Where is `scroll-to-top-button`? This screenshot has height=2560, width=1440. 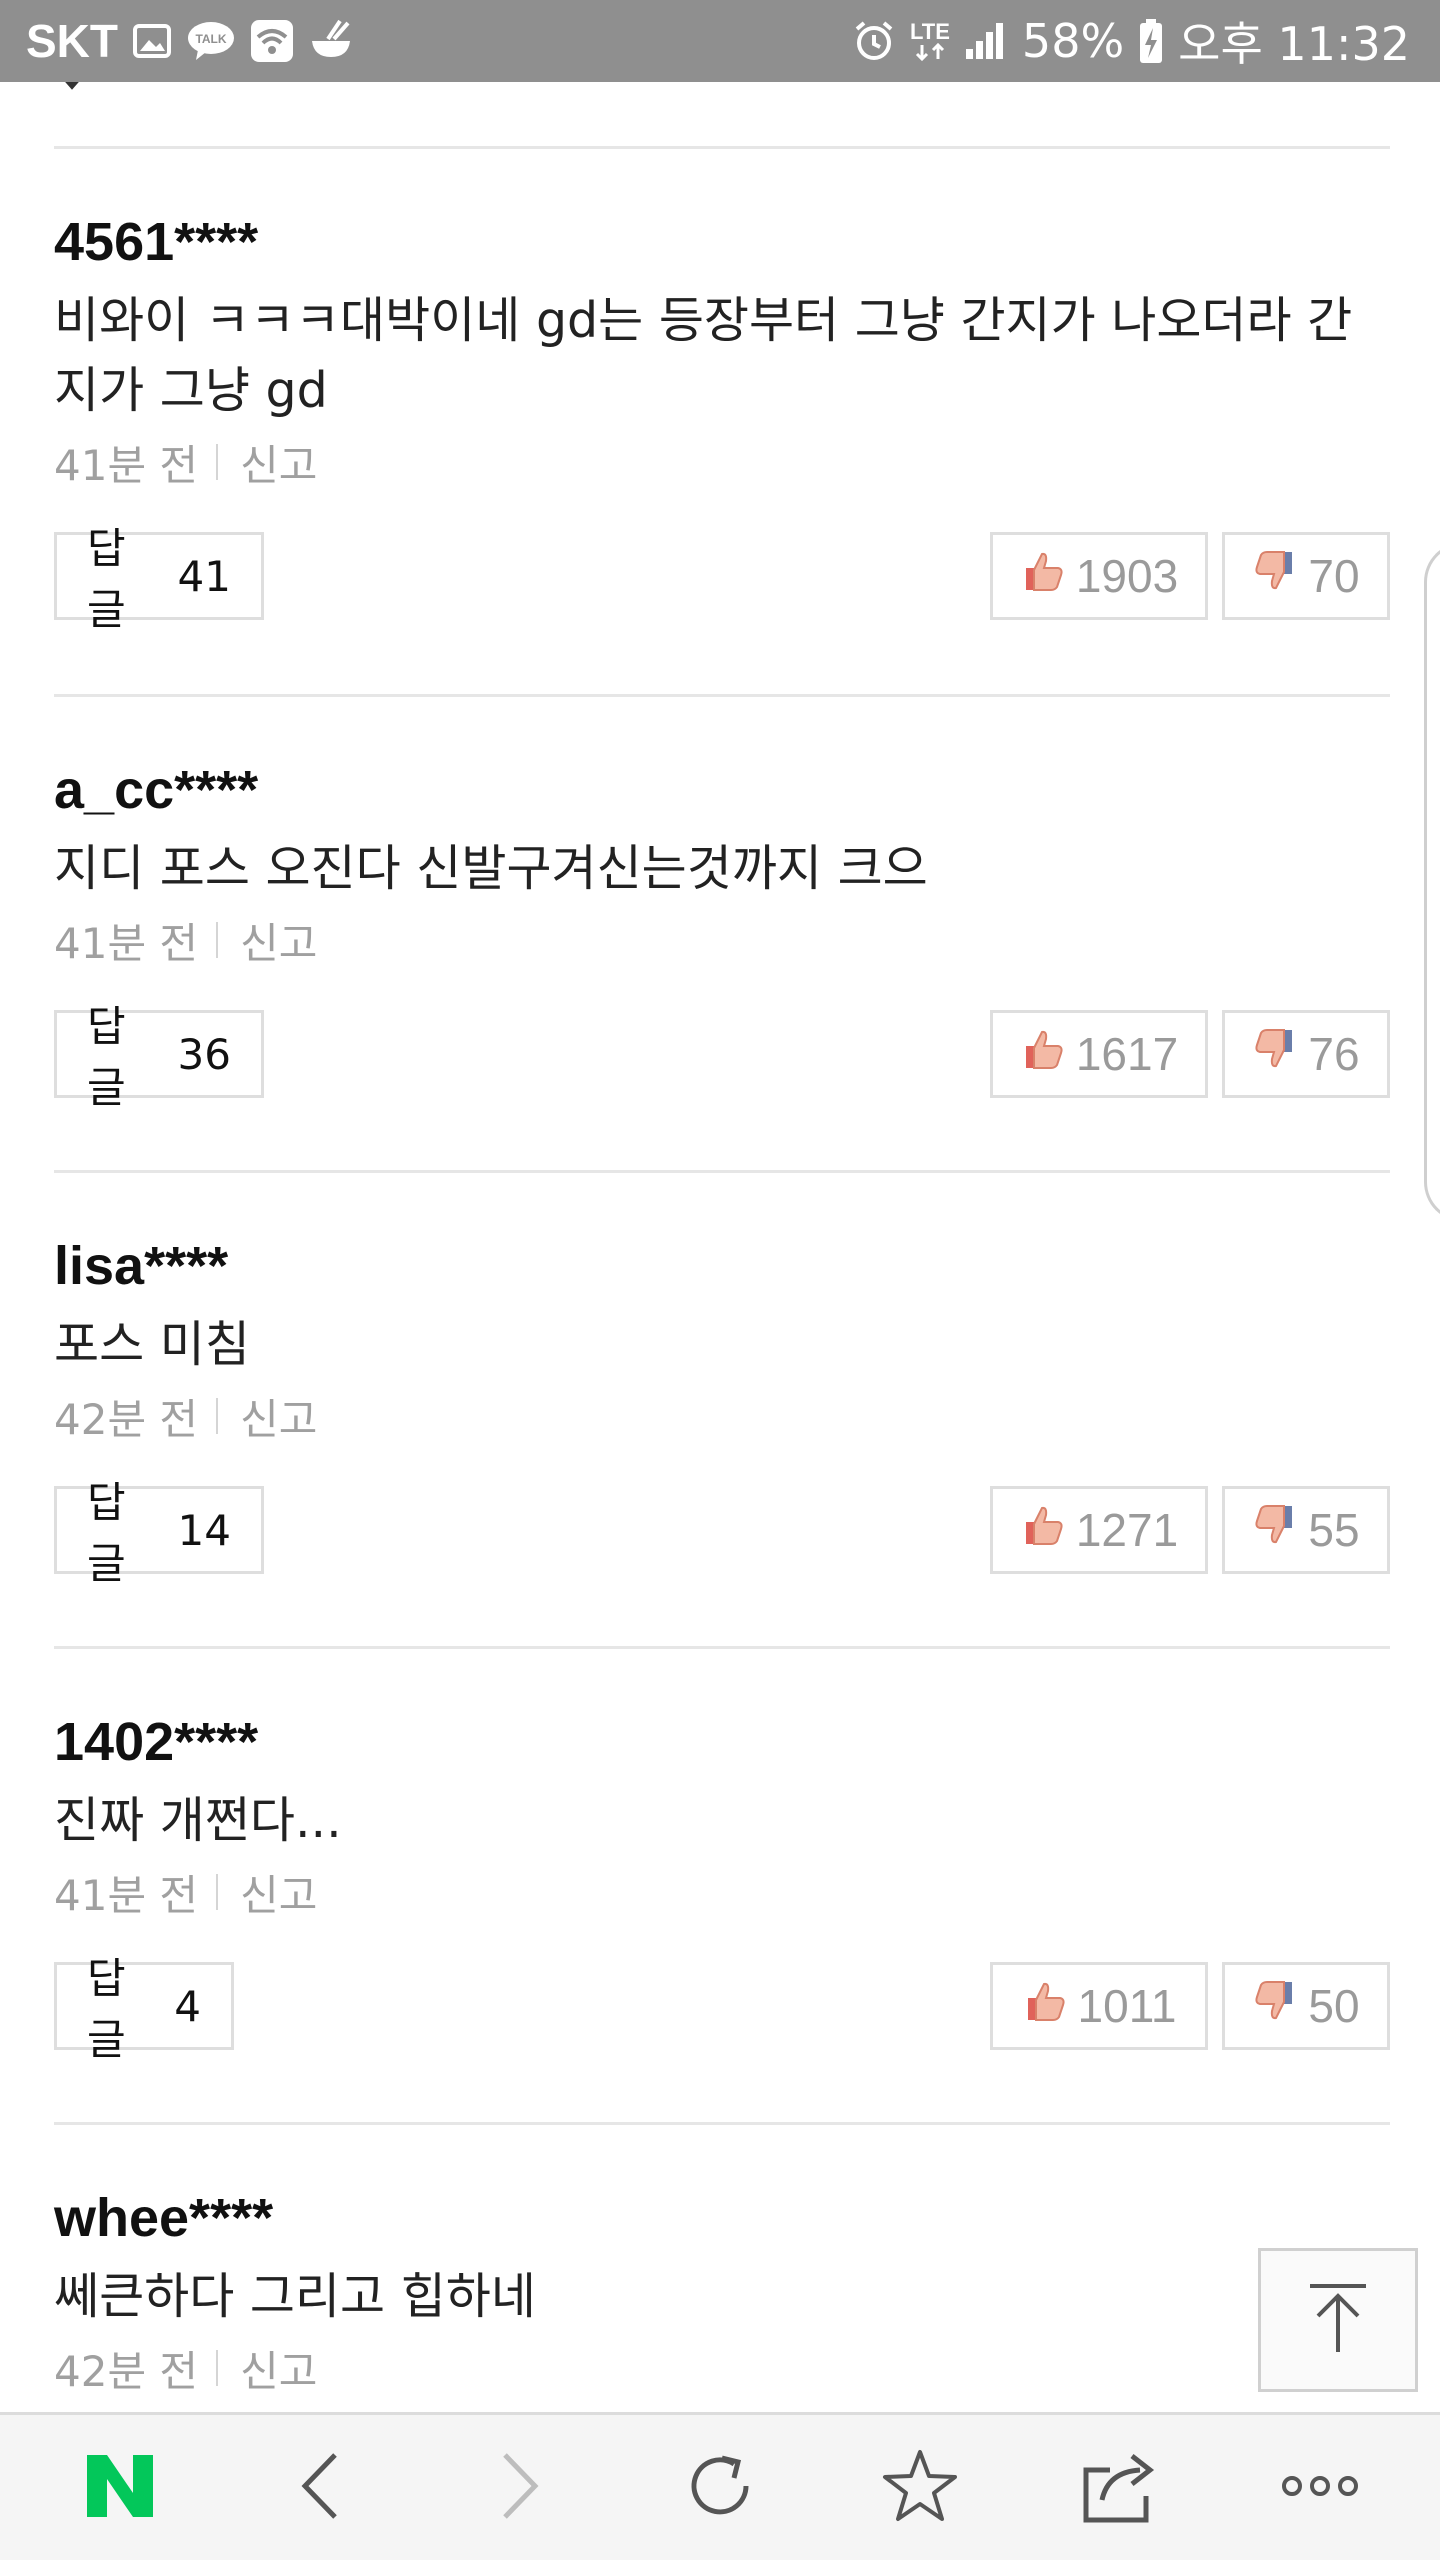
scroll-to-top-button is located at coordinates (1338, 2320).